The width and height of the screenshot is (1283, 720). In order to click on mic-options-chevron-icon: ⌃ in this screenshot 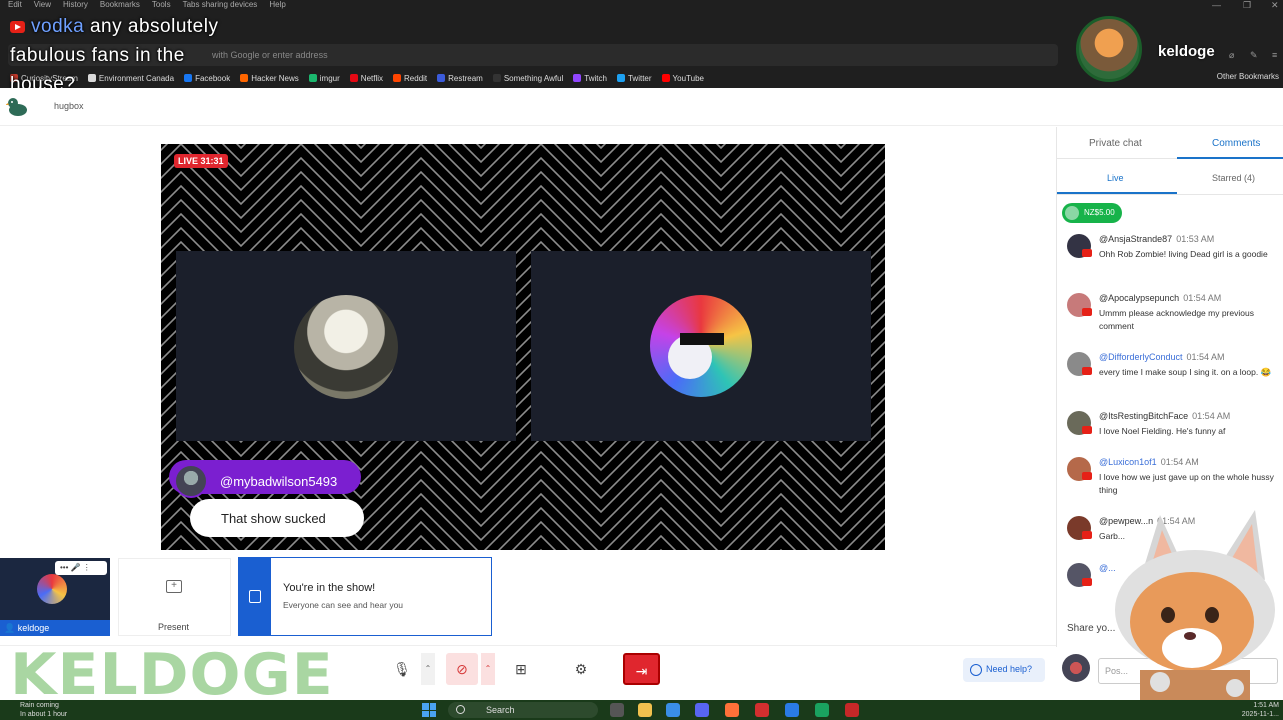, I will do `click(428, 669)`.